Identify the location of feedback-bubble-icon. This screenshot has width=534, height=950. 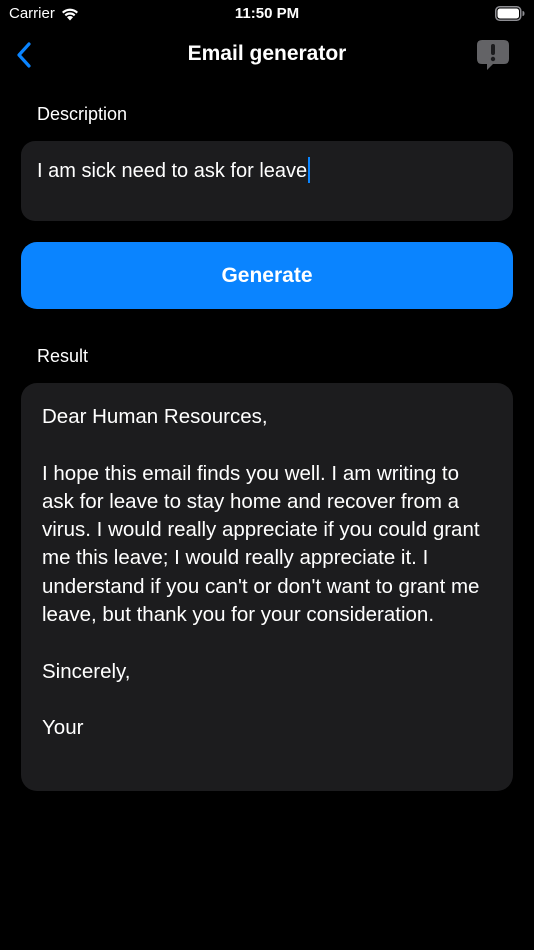
(493, 55).